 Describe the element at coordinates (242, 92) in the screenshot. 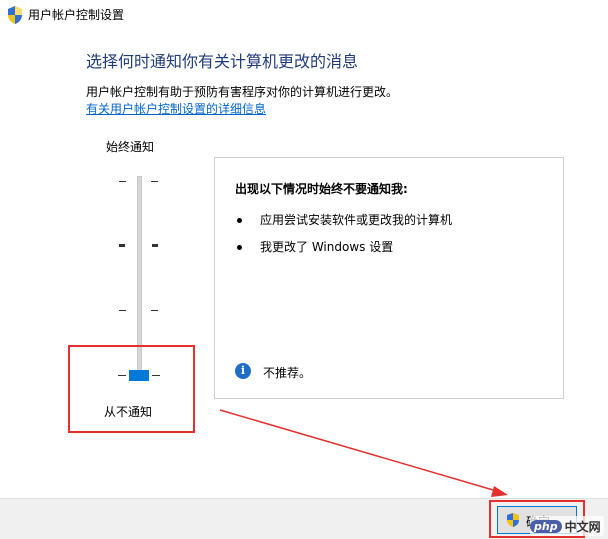

I see `page-description: 用户帐户控制有助于预防有害程序对你的计算机进行更改。` at that location.